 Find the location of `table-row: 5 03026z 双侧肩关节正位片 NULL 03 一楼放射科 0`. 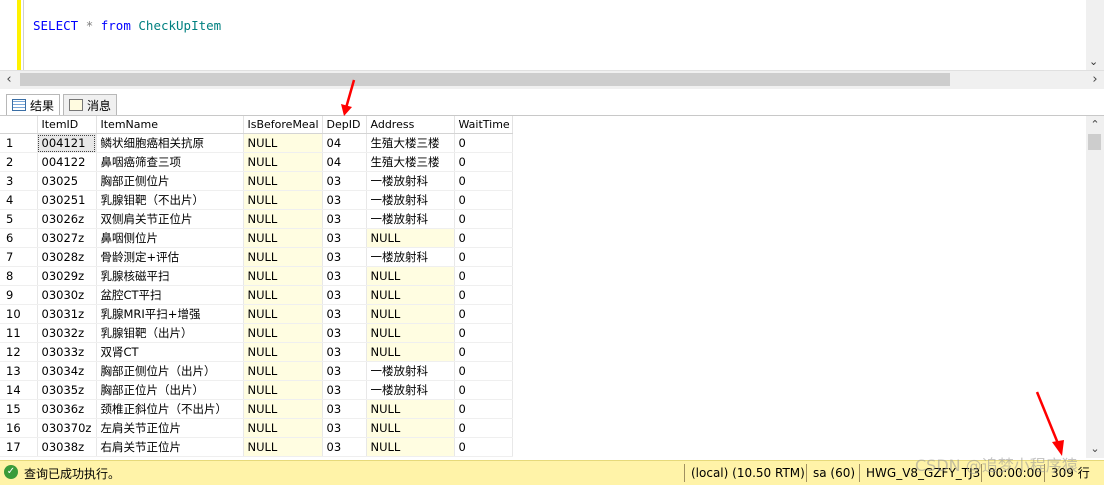

table-row: 5 03026z 双侧肩关节正位片 NULL 03 一楼放射科 0 is located at coordinates (256, 219).